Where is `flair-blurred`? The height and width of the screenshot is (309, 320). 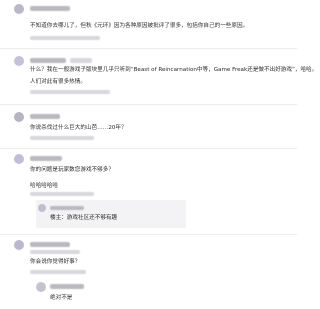 flair-blurred is located at coordinates (55, 252).